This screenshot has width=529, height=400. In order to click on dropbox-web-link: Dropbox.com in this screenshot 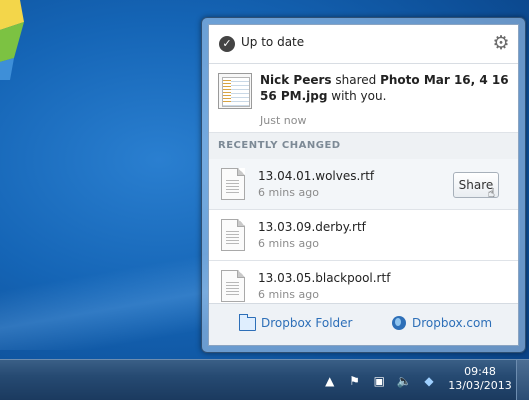, I will do `click(452, 323)`.